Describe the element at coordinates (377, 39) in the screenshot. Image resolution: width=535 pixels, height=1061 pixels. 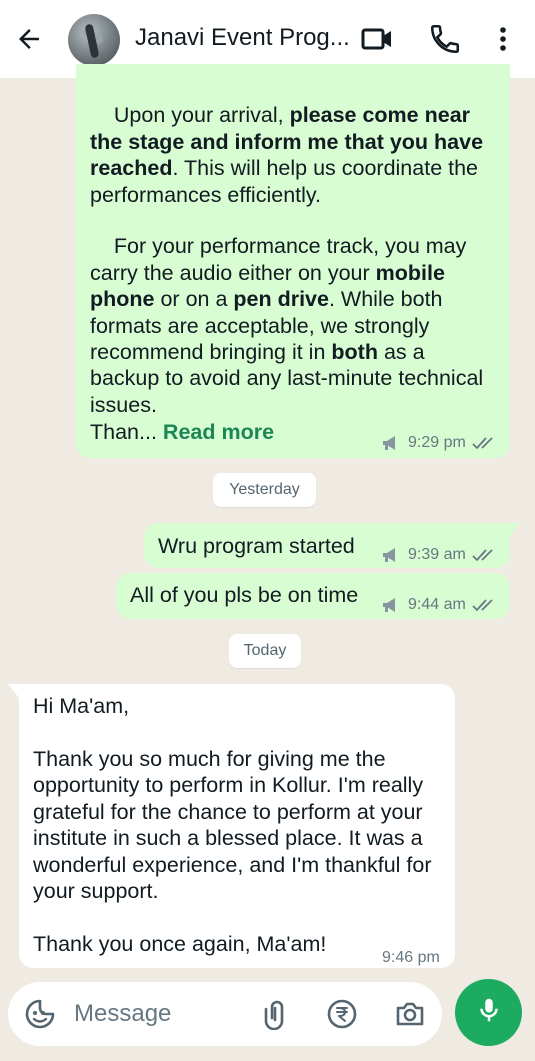
I see `video-camera-icon` at that location.